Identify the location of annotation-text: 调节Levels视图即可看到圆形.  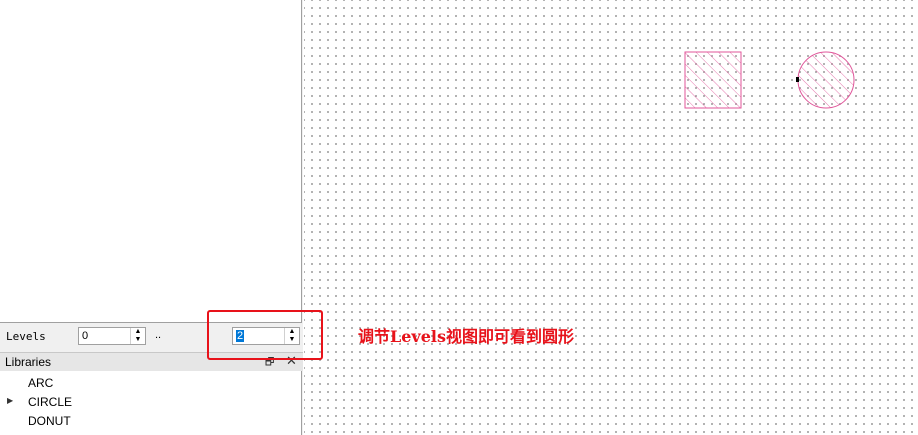
(466, 336).